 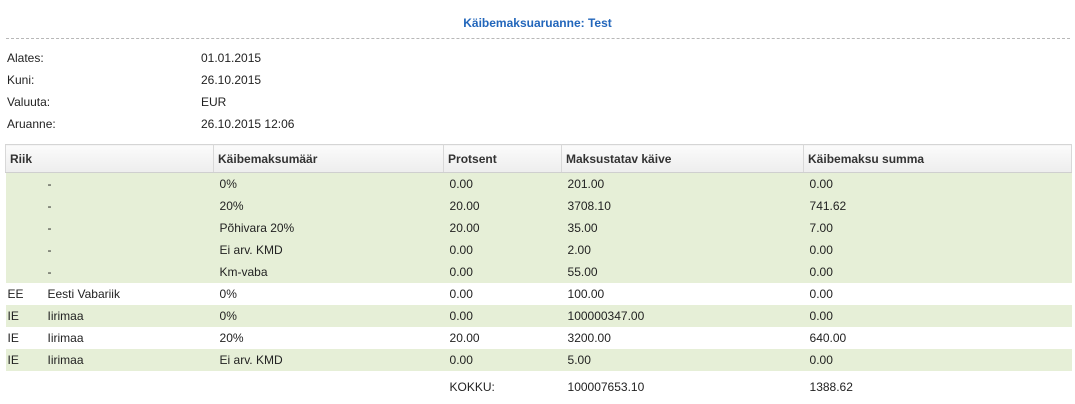 I want to click on cell-taxable: 100.00, so click(x=682, y=294).